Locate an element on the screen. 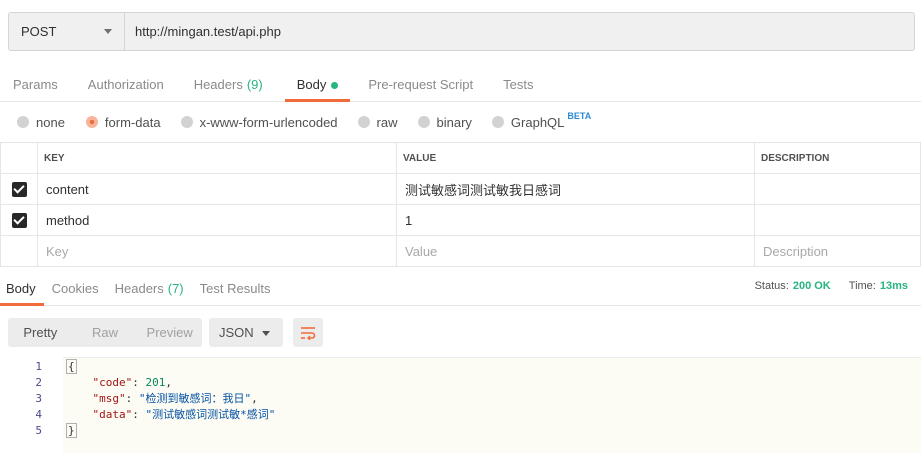 The height and width of the screenshot is (453, 921). response-tab-body: Body is located at coordinates (22, 288).